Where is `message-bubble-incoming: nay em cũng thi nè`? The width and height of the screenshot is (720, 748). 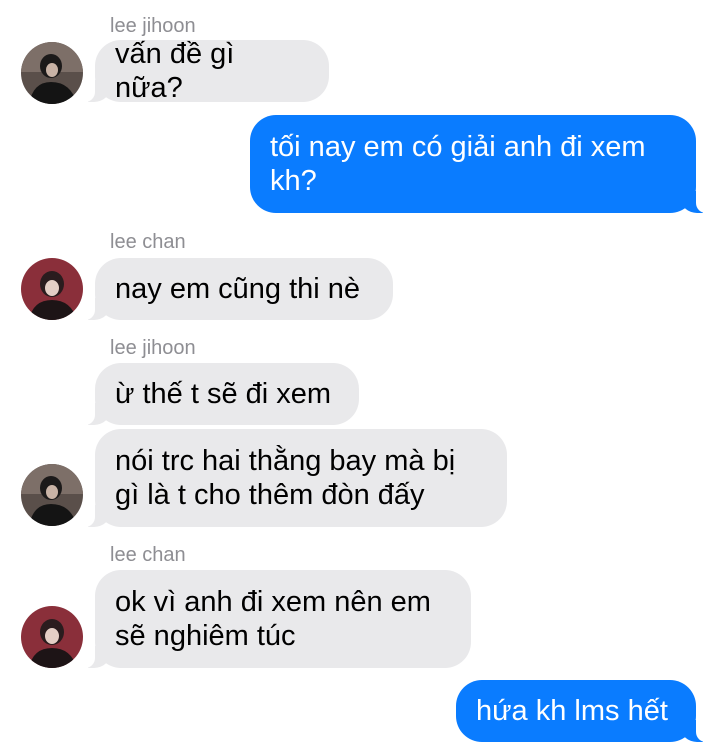 message-bubble-incoming: nay em cũng thi nè is located at coordinates (237, 289).